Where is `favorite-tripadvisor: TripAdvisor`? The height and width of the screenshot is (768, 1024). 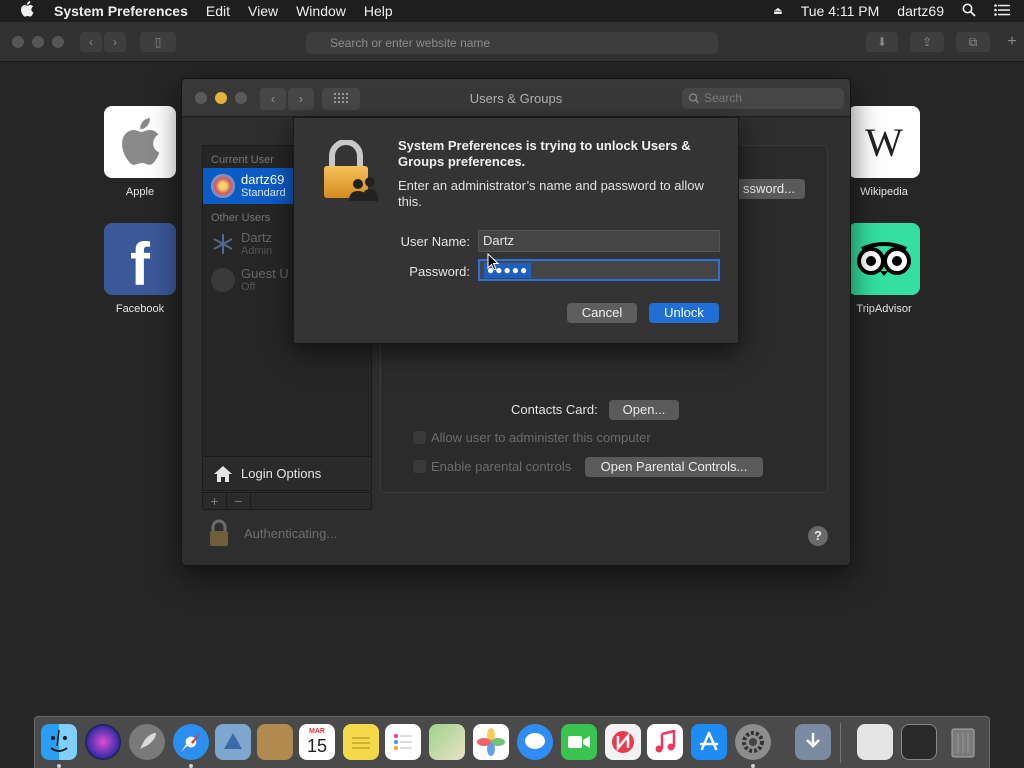
favorite-tripadvisor: TripAdvisor is located at coordinates (884, 269).